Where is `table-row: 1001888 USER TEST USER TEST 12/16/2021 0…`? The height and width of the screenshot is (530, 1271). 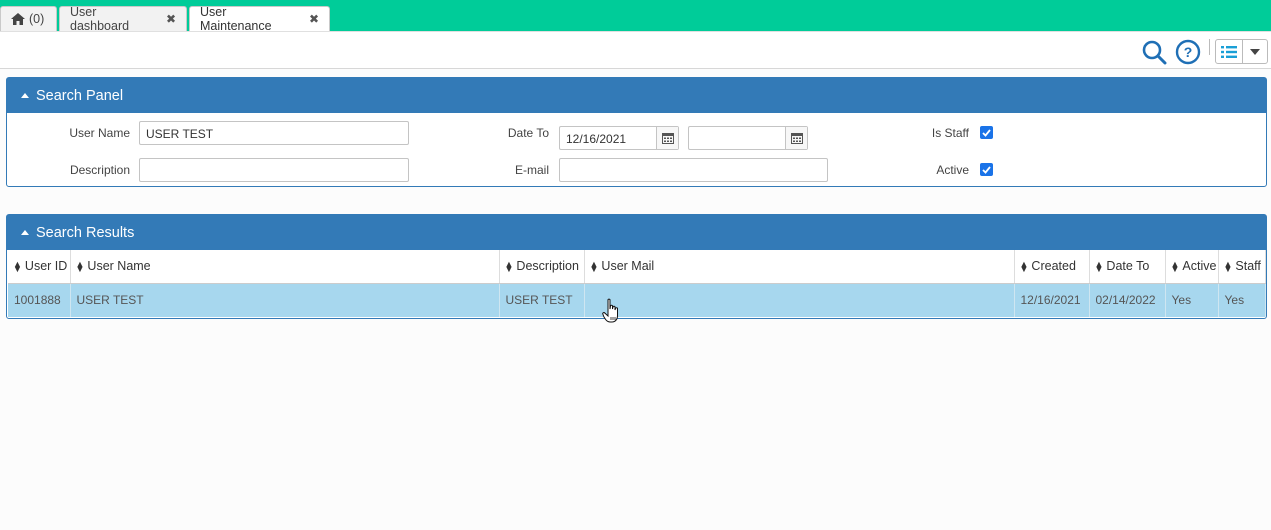
table-row: 1001888 USER TEST USER TEST 12/16/2021 0… is located at coordinates (637, 300).